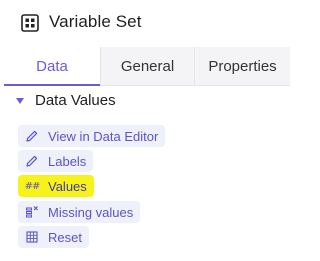 The height and width of the screenshot is (261, 320). What do you see at coordinates (67, 161) in the screenshot?
I see `item-label: Labels` at bounding box center [67, 161].